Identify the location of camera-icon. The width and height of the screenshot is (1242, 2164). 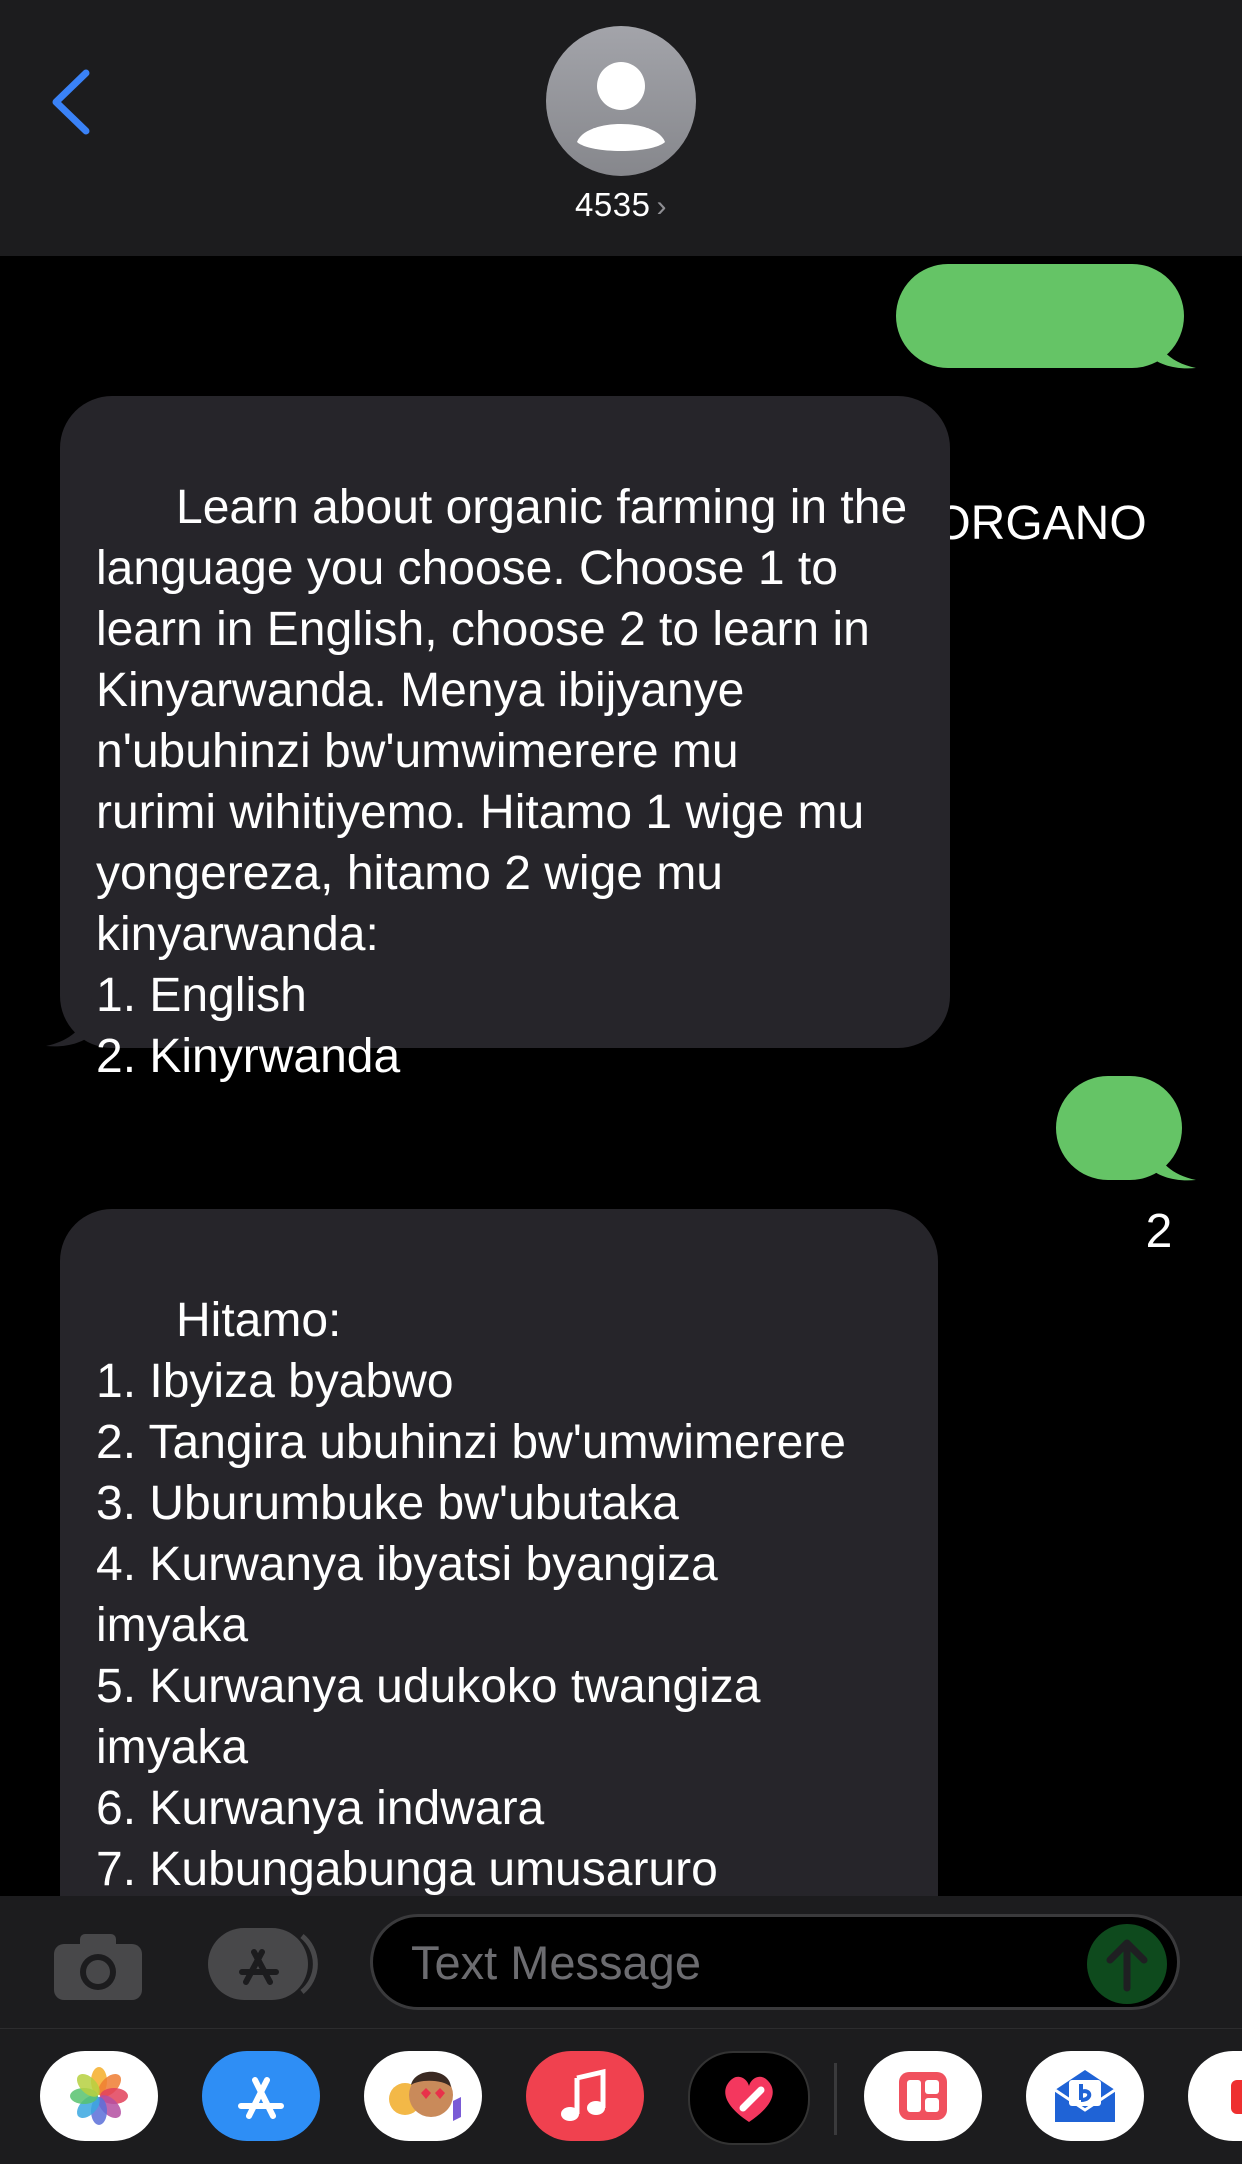
(98, 1967).